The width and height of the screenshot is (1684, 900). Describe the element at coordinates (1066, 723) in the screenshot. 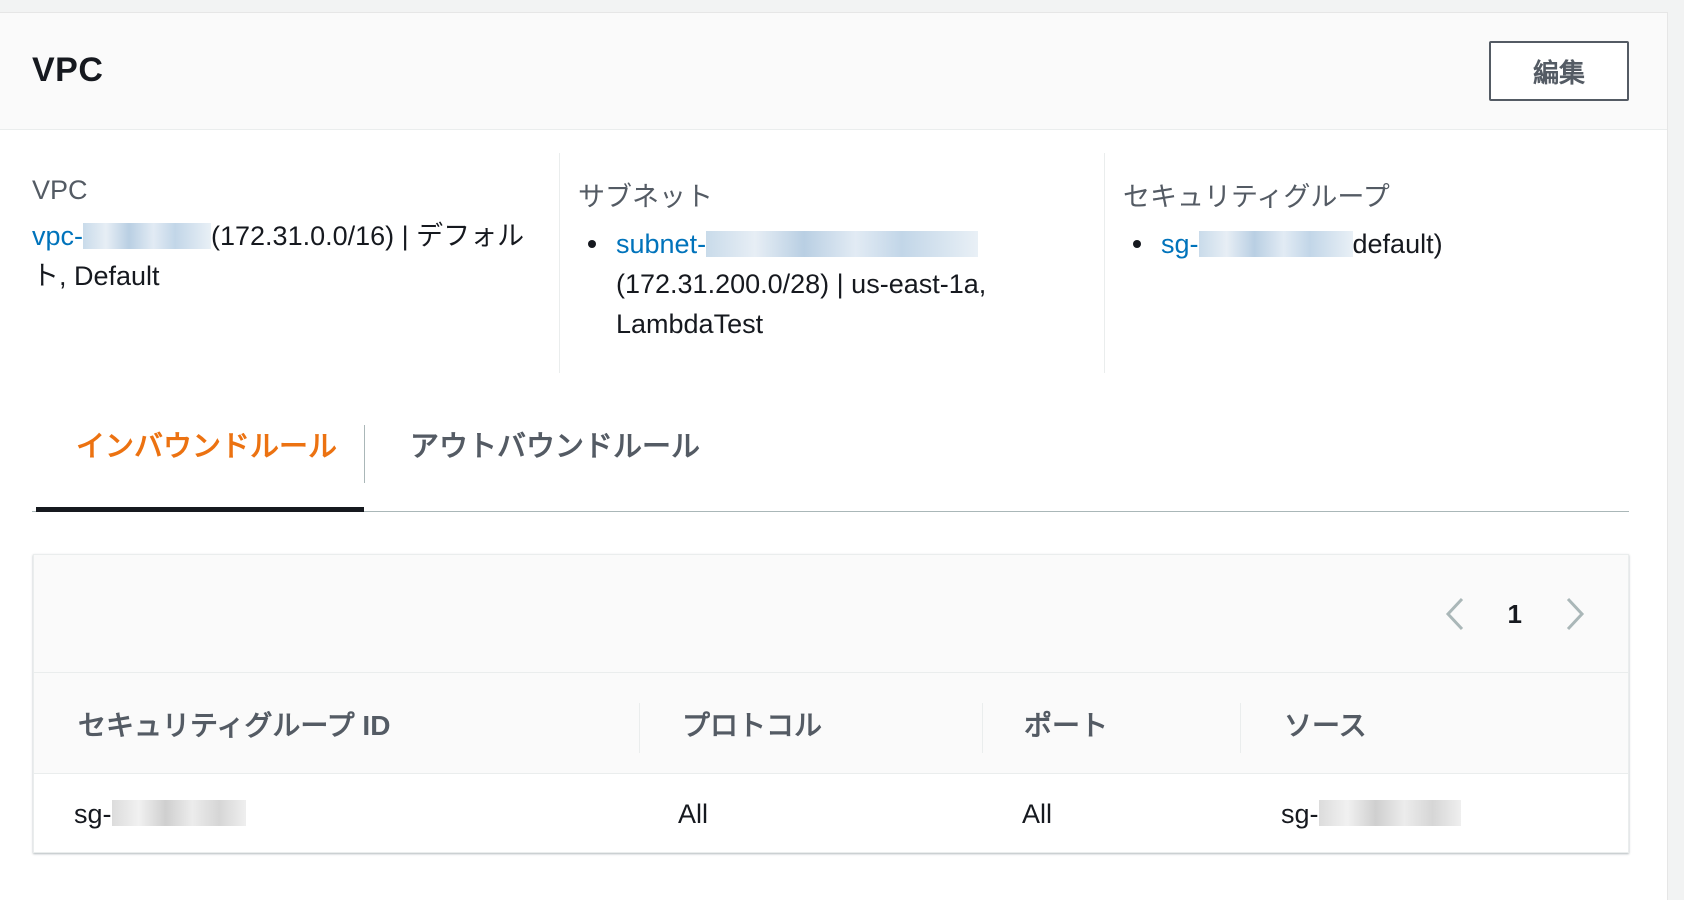

I see `column-header-port: ポート` at that location.